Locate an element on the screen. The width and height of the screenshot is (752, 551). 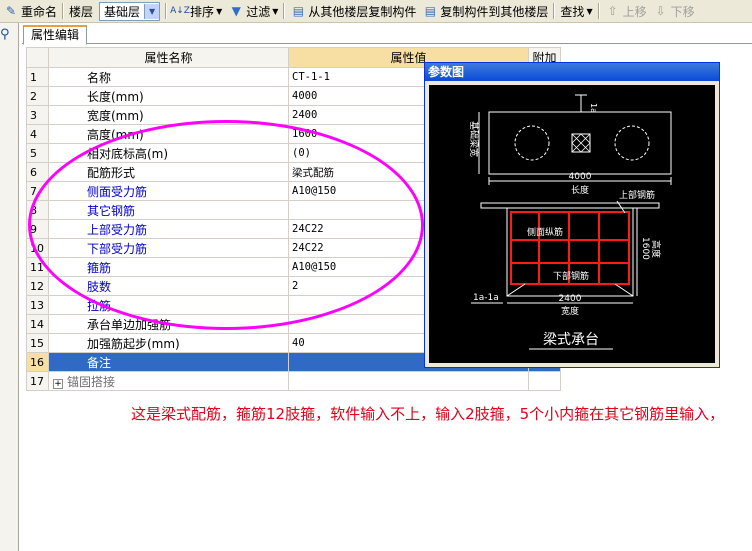
property-name: + 锚固搭接 is located at coordinates (168, 381).